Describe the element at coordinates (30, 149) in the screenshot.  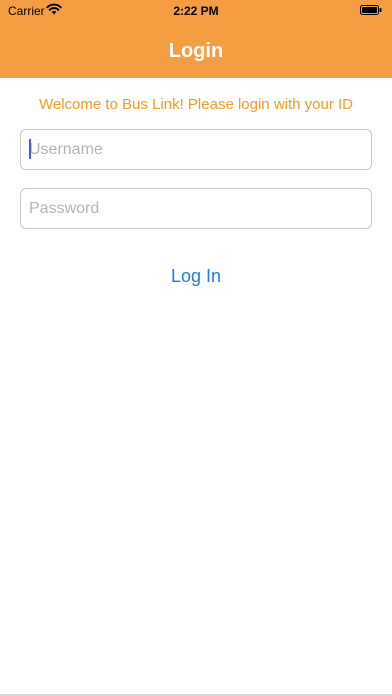
I see `text-cursor` at that location.